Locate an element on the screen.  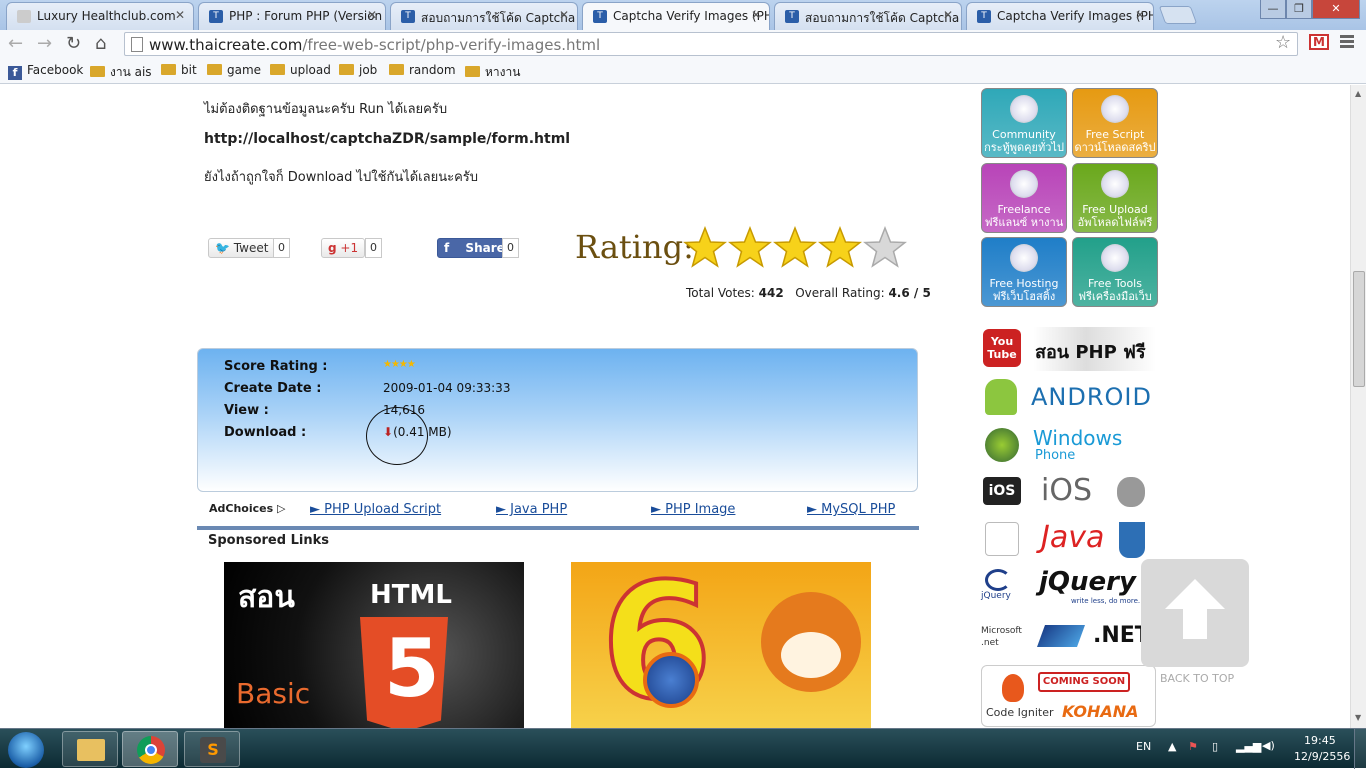
taskbar-sublime: S is located at coordinates (212, 749).